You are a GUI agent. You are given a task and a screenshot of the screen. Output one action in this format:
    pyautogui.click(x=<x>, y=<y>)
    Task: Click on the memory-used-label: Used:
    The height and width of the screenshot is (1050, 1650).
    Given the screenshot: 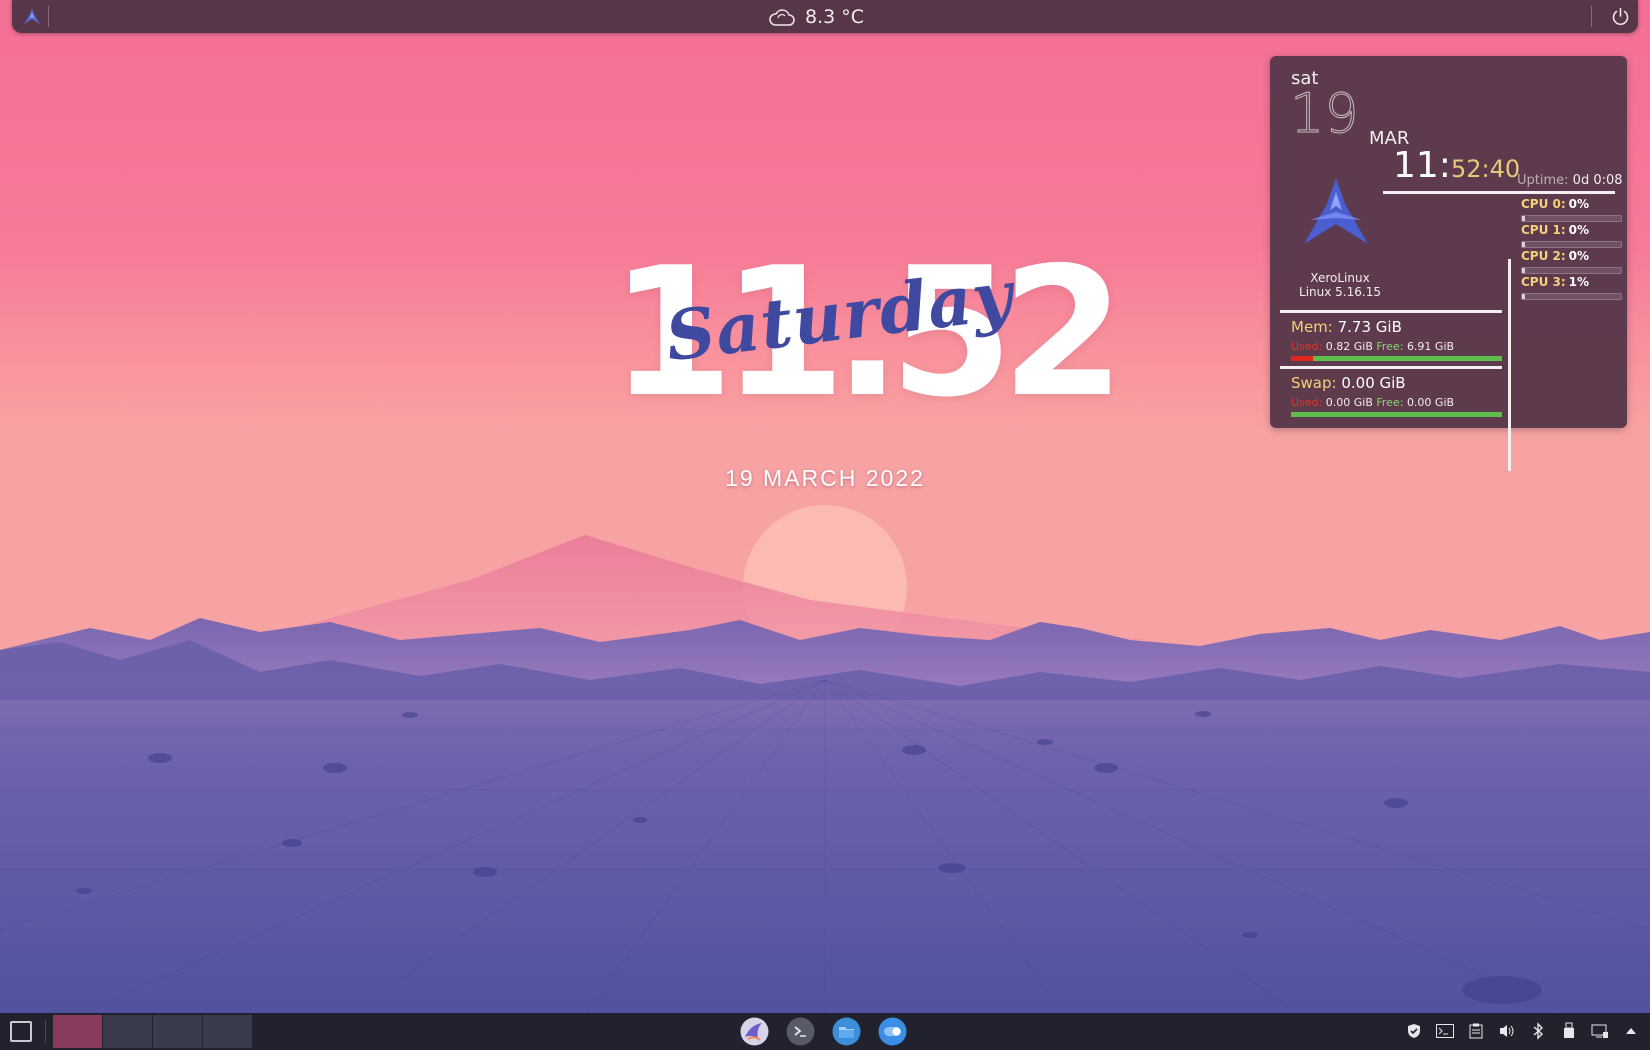 What is the action you would take?
    pyautogui.click(x=1307, y=346)
    